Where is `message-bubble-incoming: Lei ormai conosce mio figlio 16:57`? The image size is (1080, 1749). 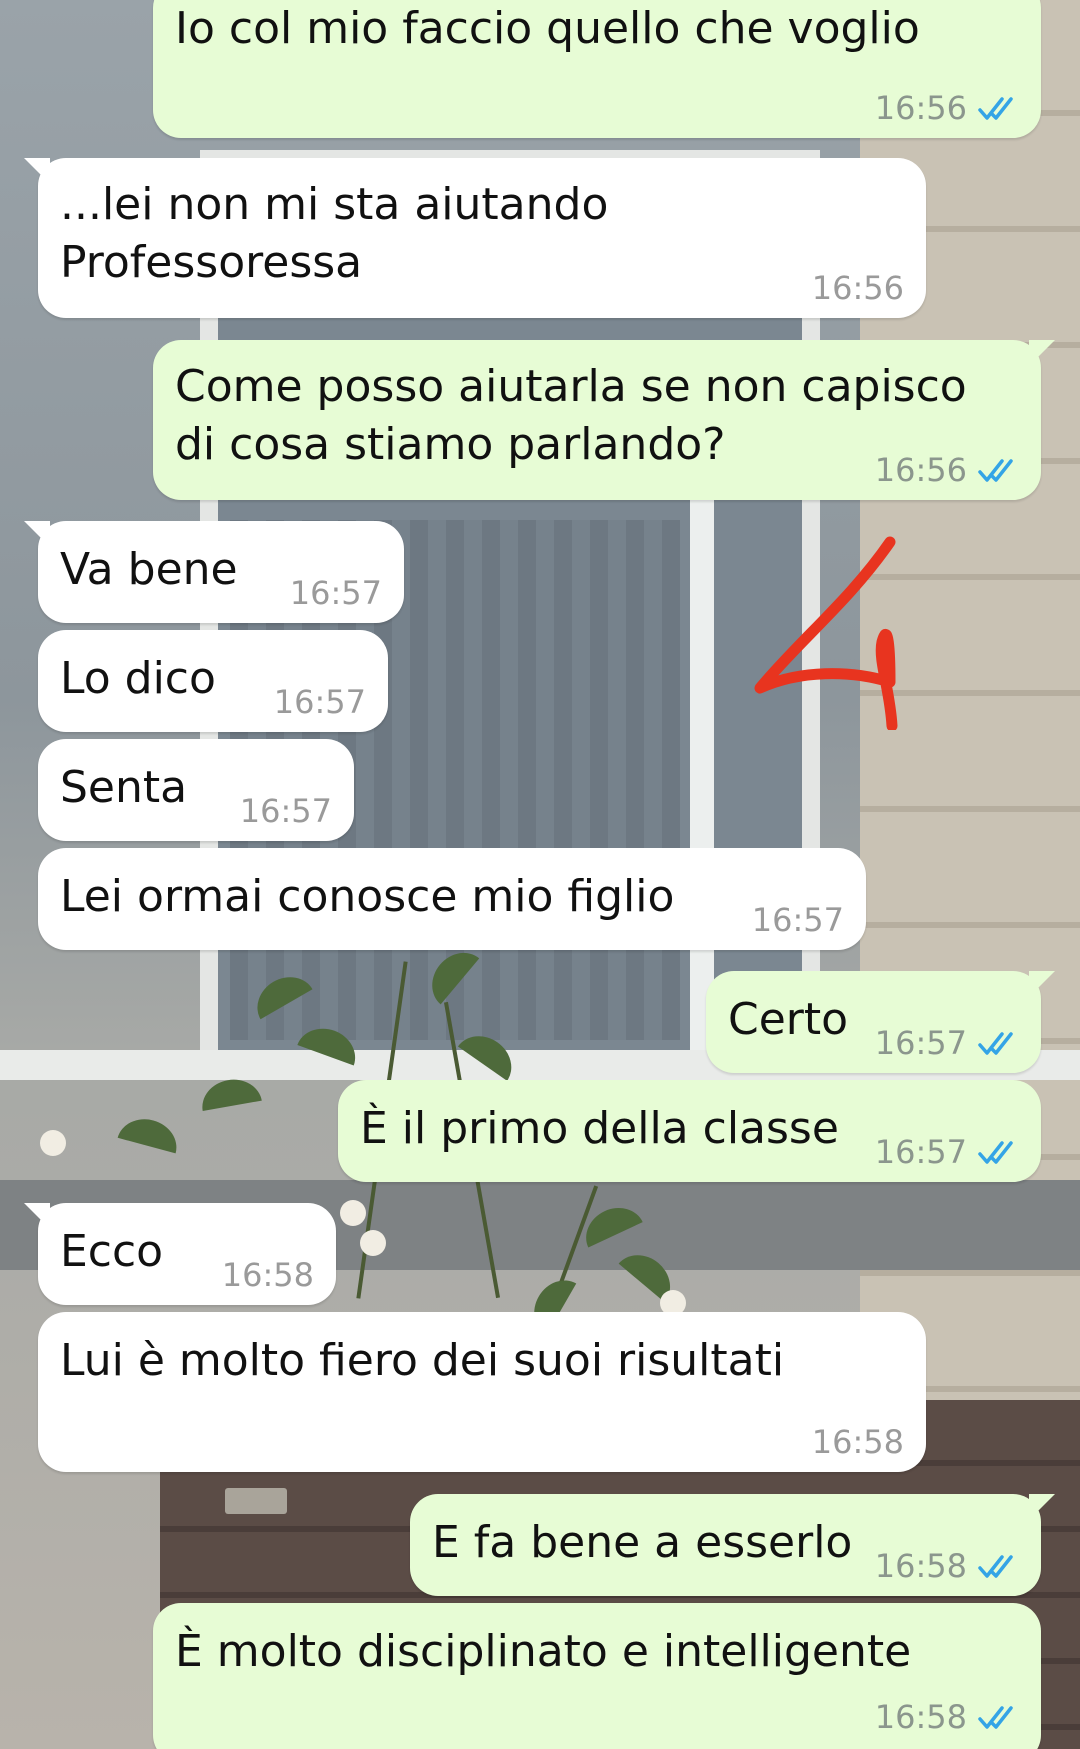
message-bubble-incoming: Lei ormai conosce mio figlio 16:57 is located at coordinates (452, 899).